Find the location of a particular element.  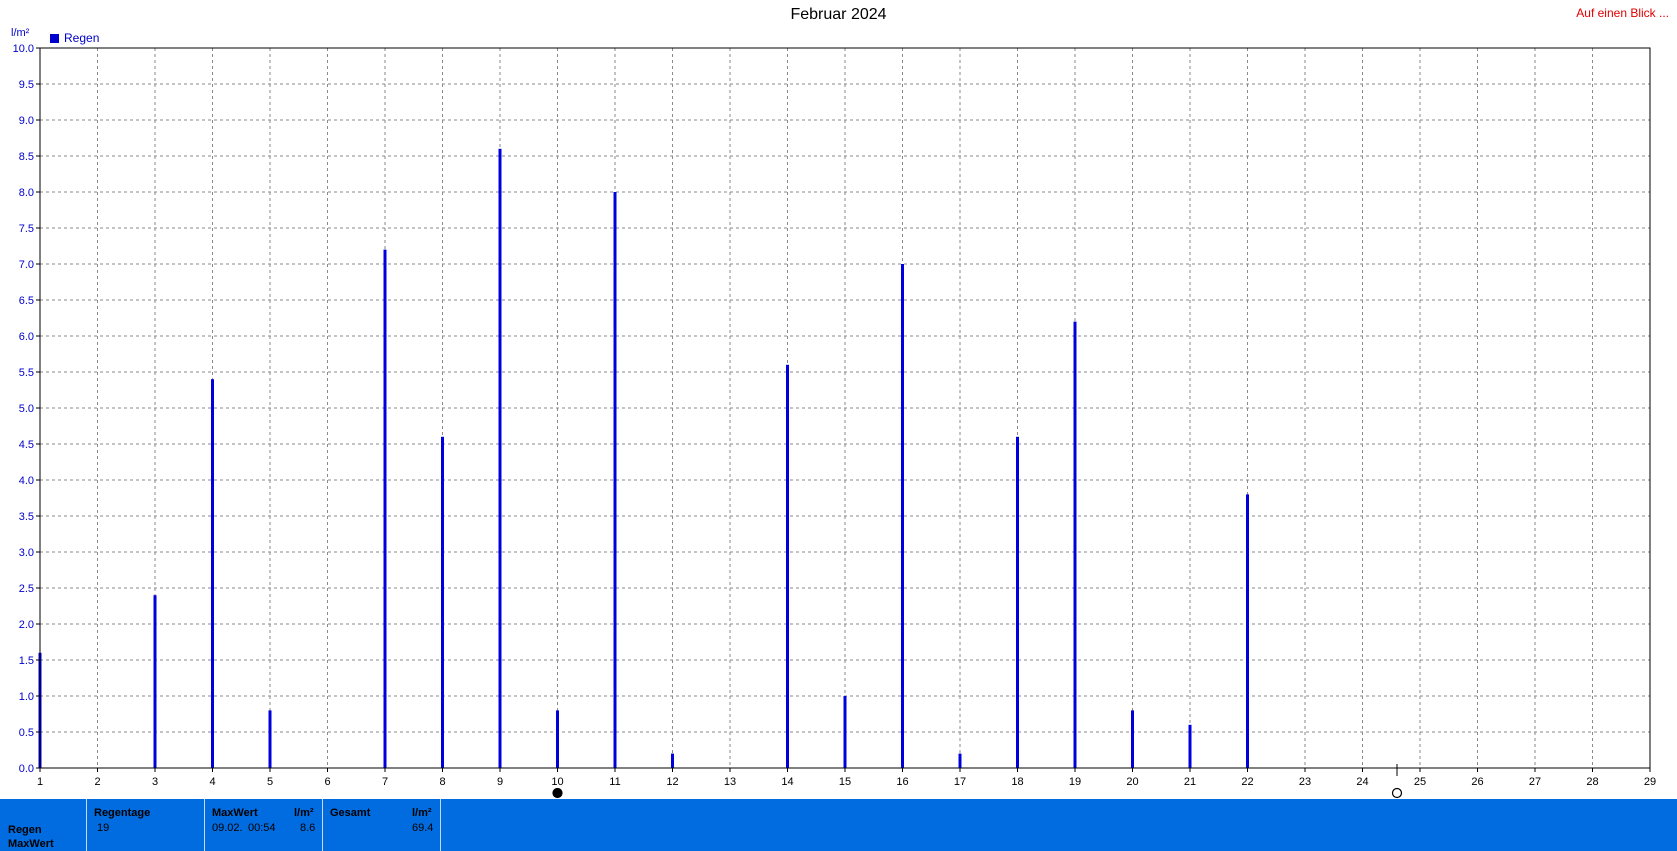

x-tick-label: 19 is located at coordinates (1075, 782).